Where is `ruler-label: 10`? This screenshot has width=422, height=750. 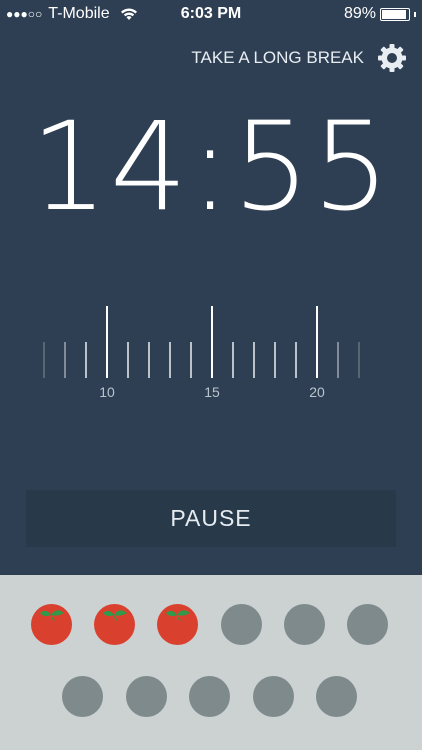
ruler-label: 10 is located at coordinates (107, 392).